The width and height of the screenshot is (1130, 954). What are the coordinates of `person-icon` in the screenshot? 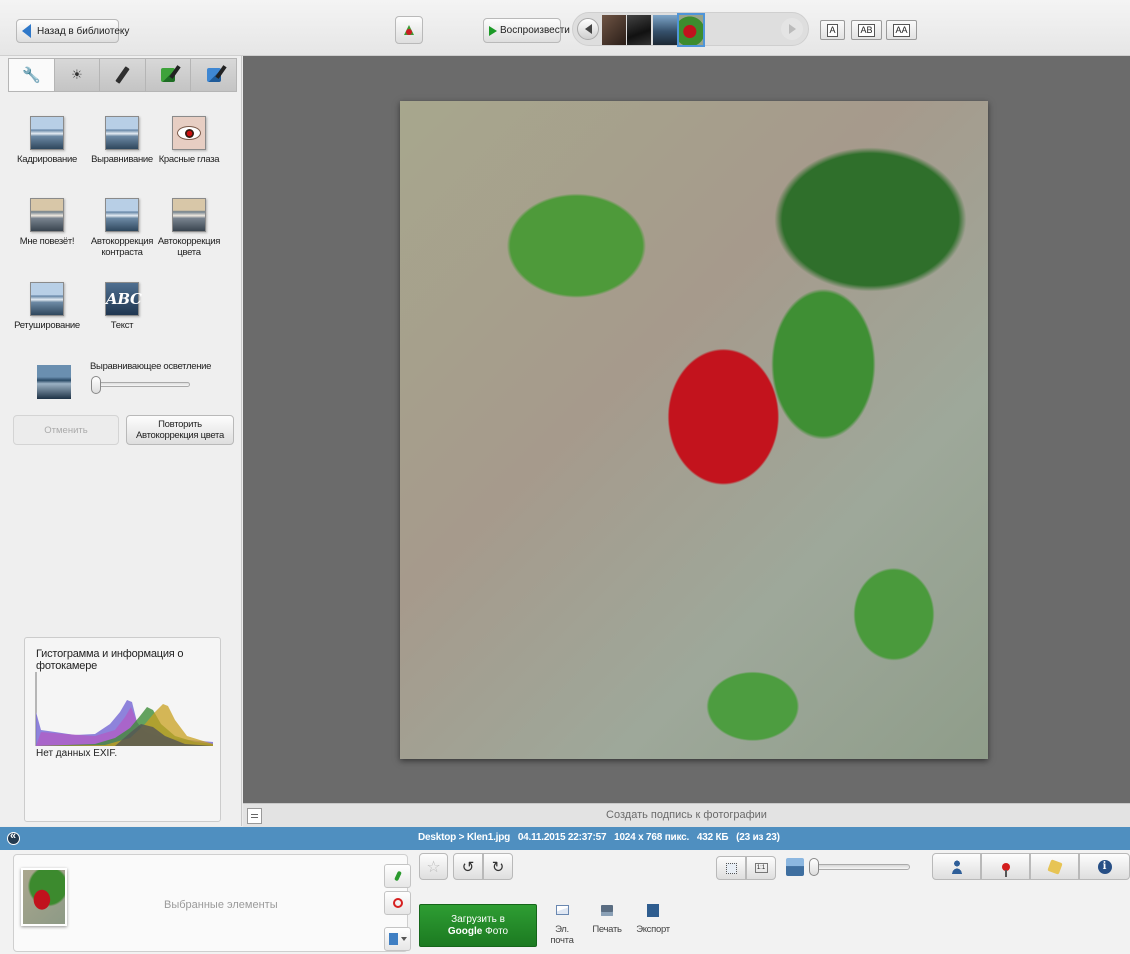 It's located at (956, 866).